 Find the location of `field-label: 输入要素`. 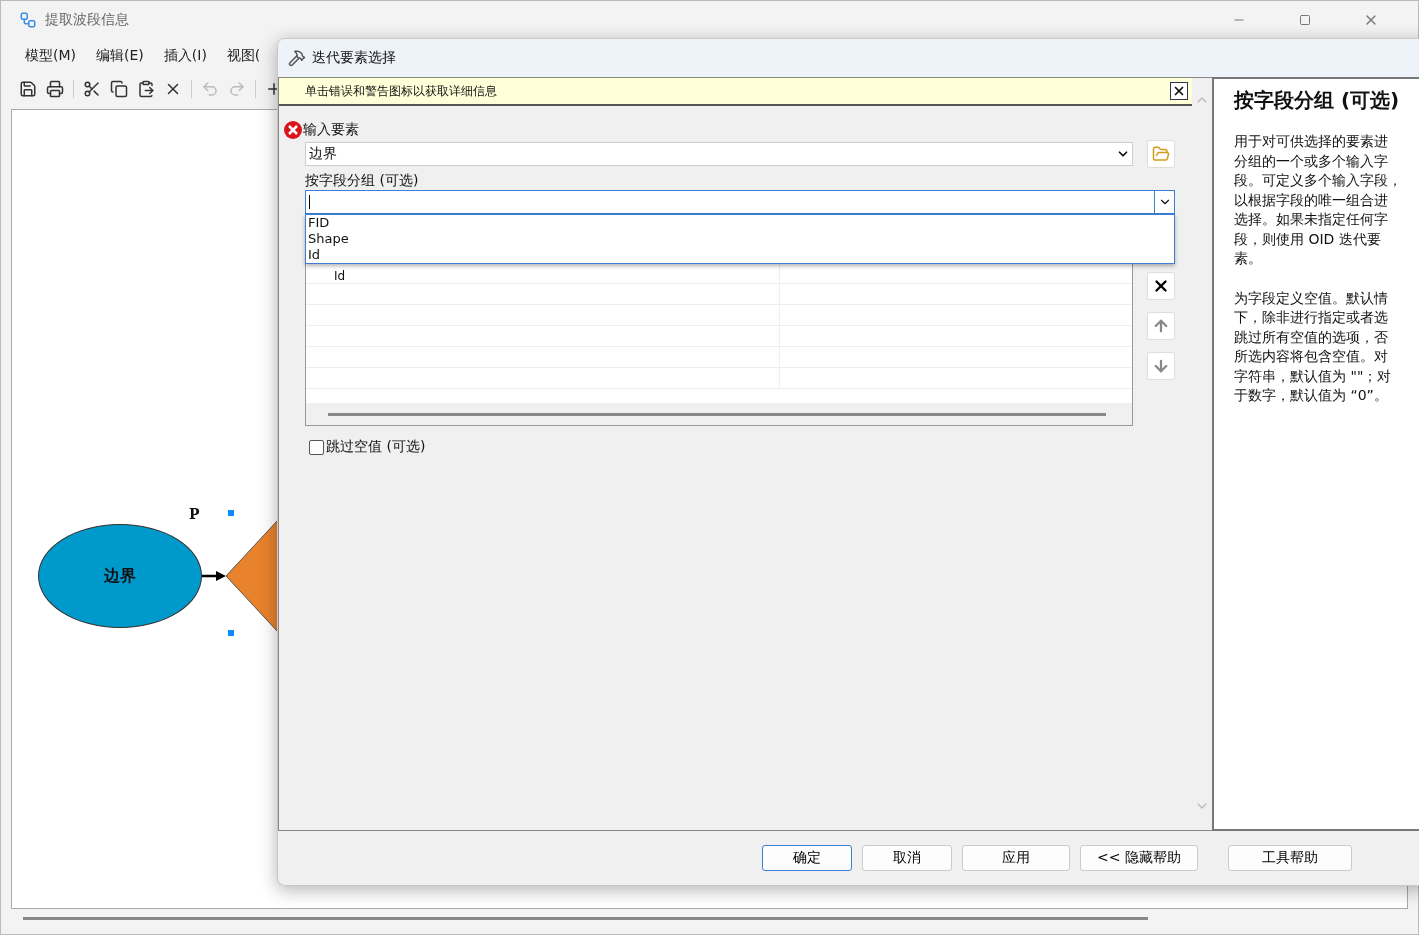

field-label: 输入要素 is located at coordinates (331, 130).